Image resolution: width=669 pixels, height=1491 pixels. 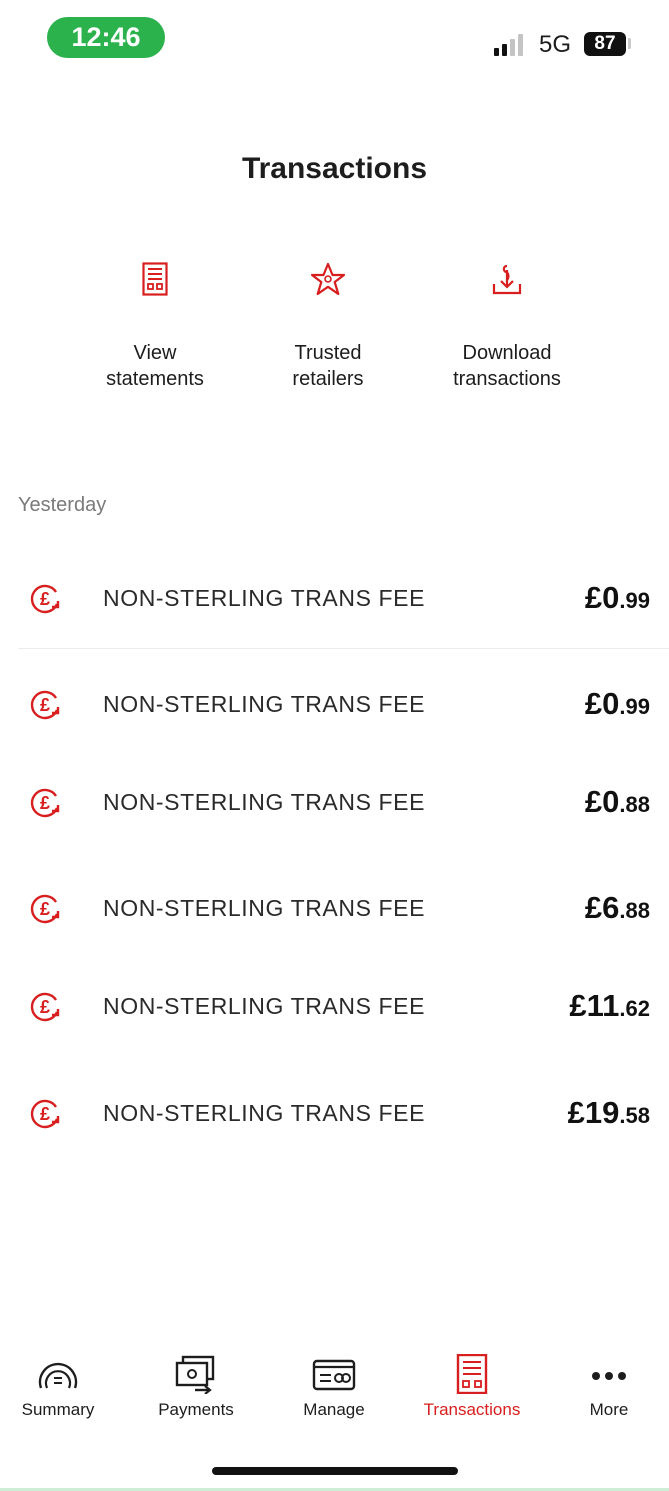 I want to click on view-statements-button: View statements, so click(x=155, y=327).